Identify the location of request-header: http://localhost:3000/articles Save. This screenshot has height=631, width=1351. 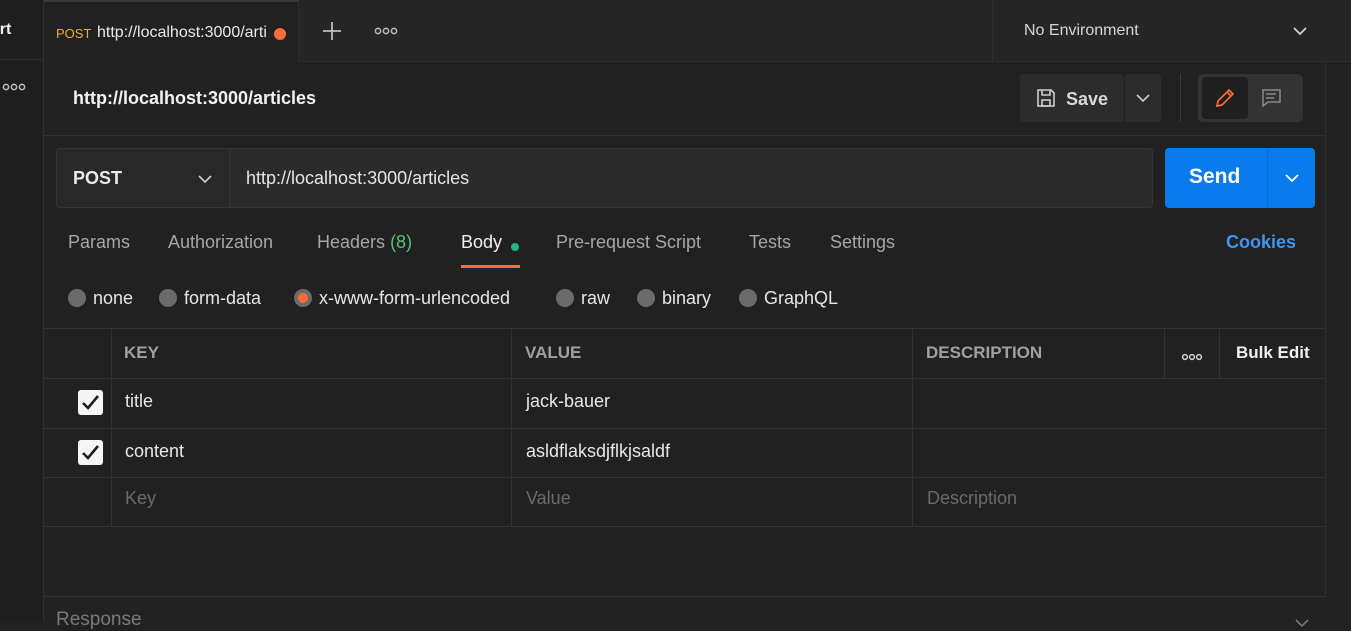
(685, 99).